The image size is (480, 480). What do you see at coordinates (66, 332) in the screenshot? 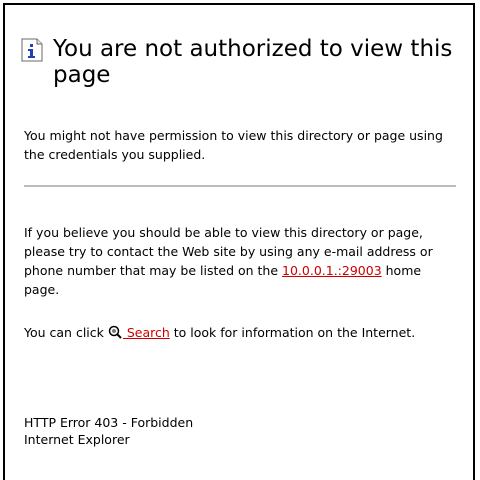
I see `search-text: You can click` at bounding box center [66, 332].